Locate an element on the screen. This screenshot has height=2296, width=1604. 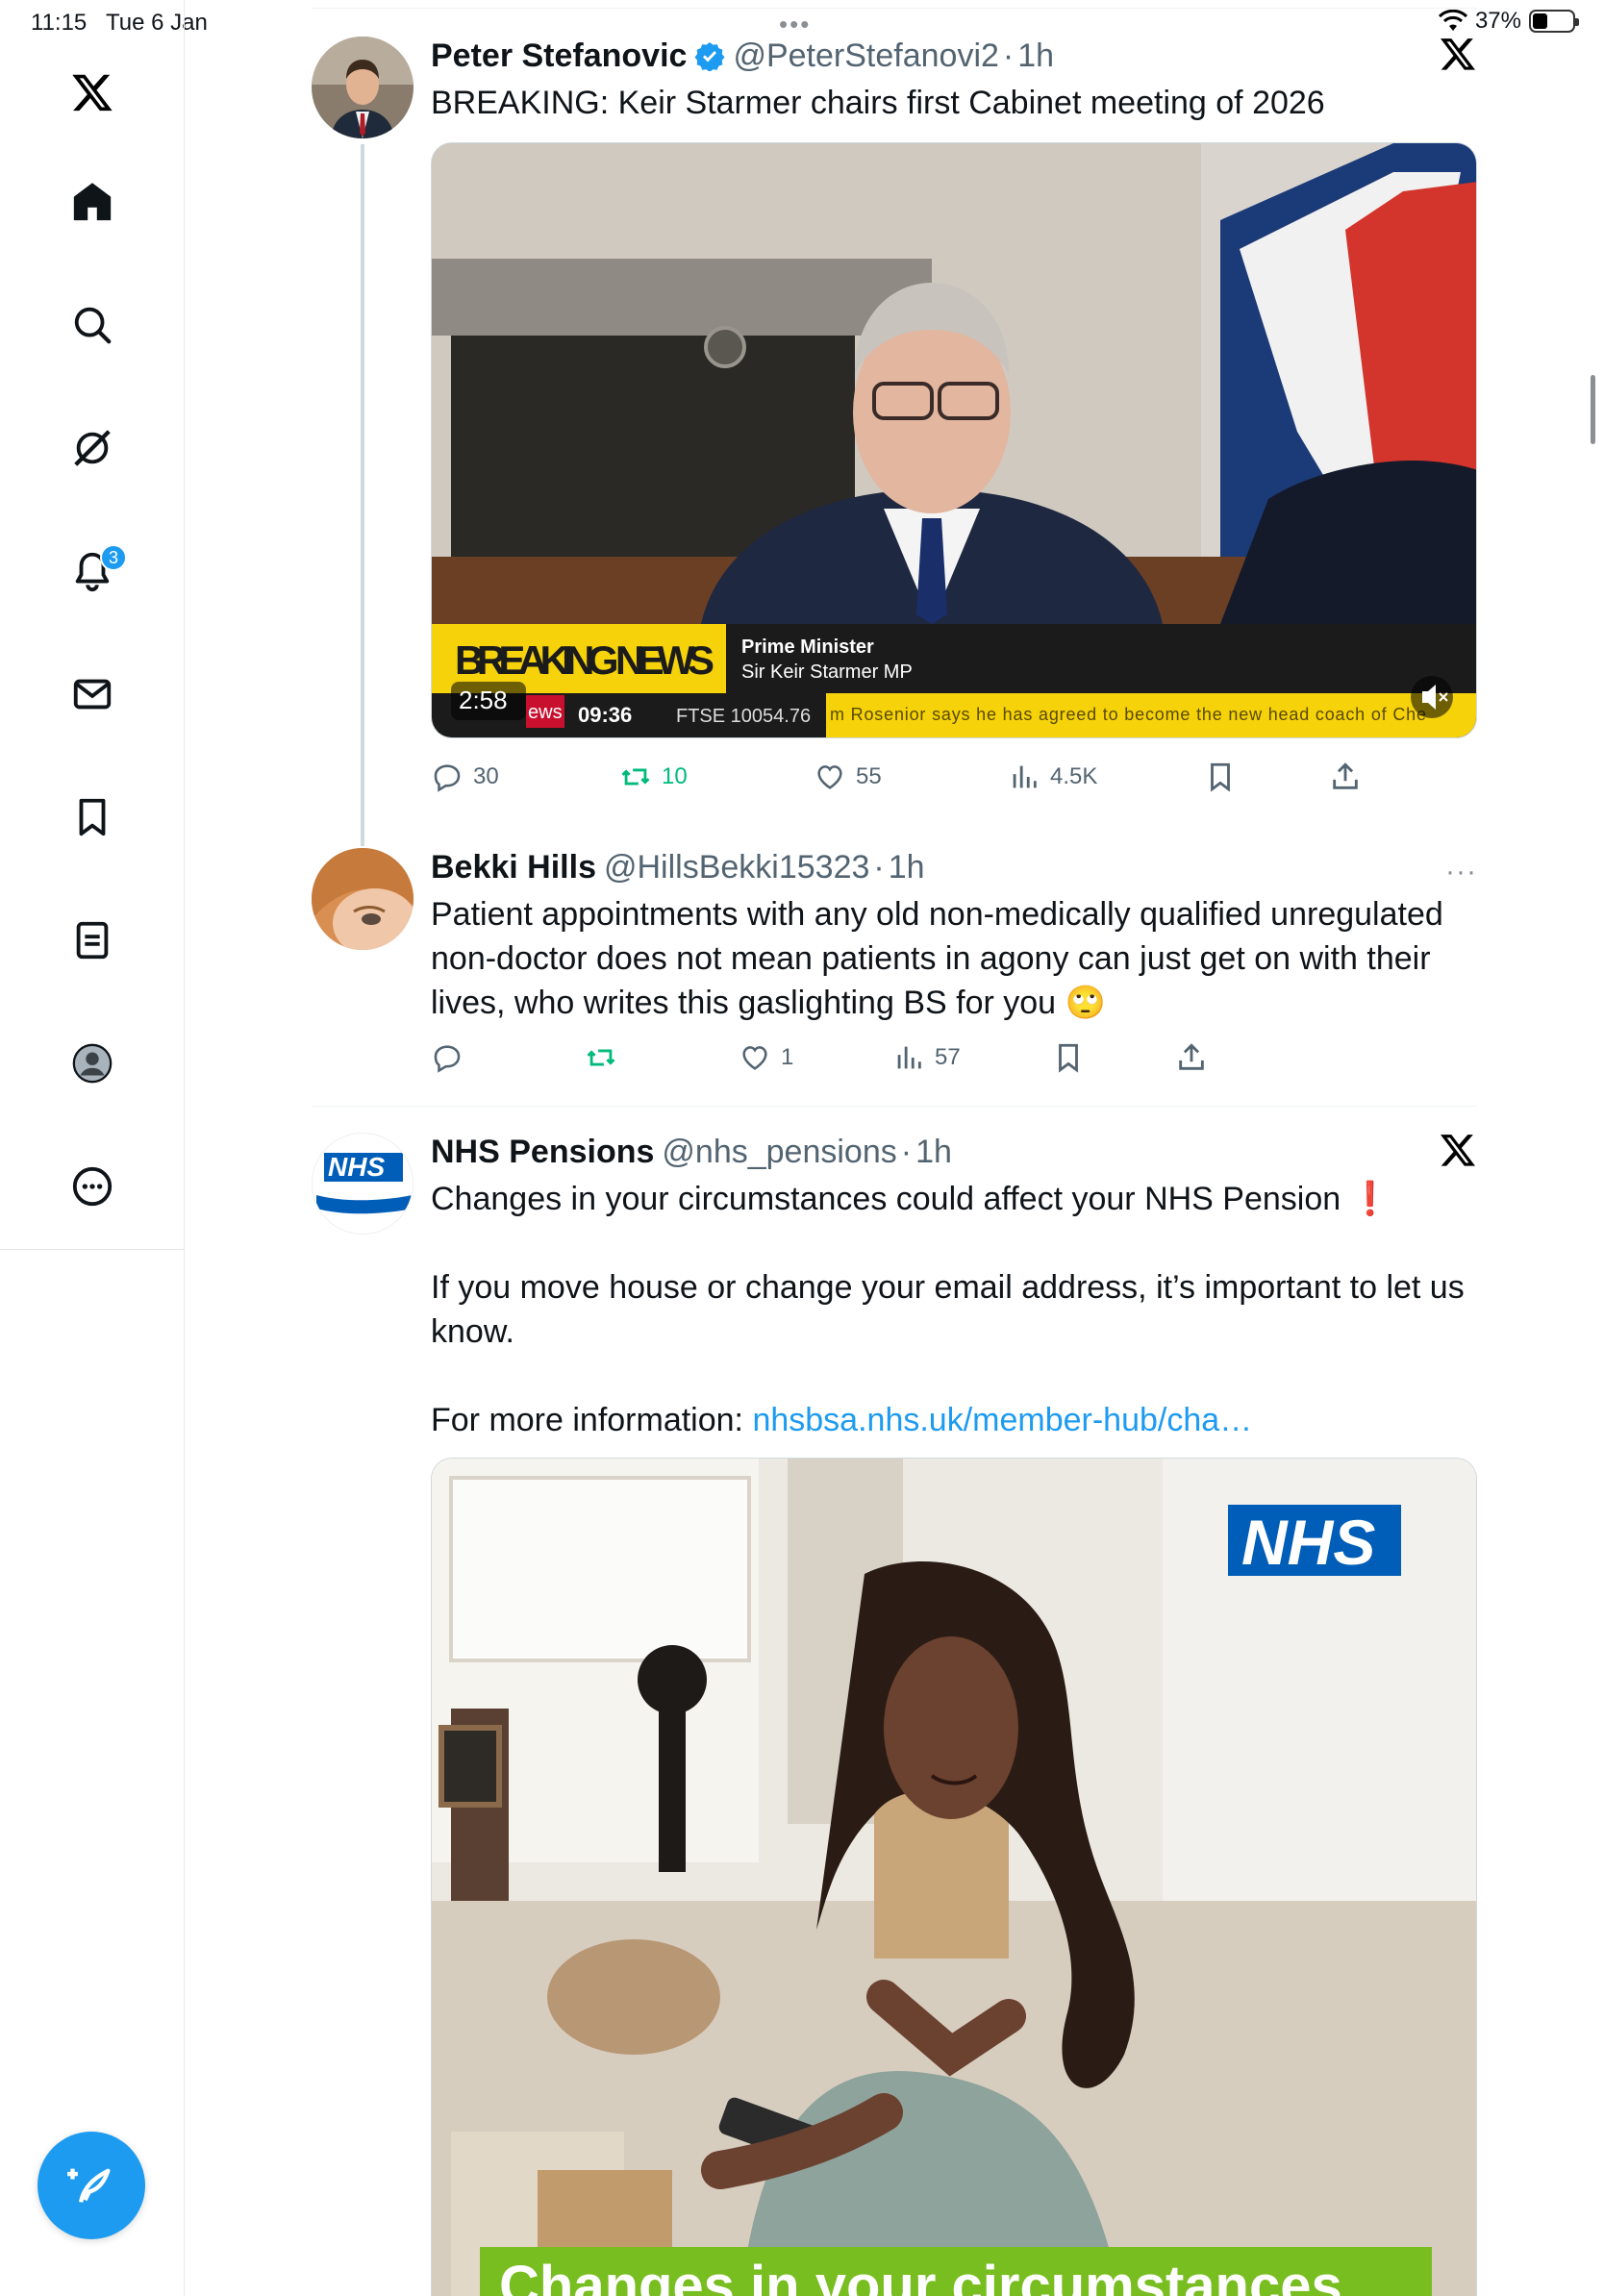
svg-text: NHS is located at coordinates (356, 1167).